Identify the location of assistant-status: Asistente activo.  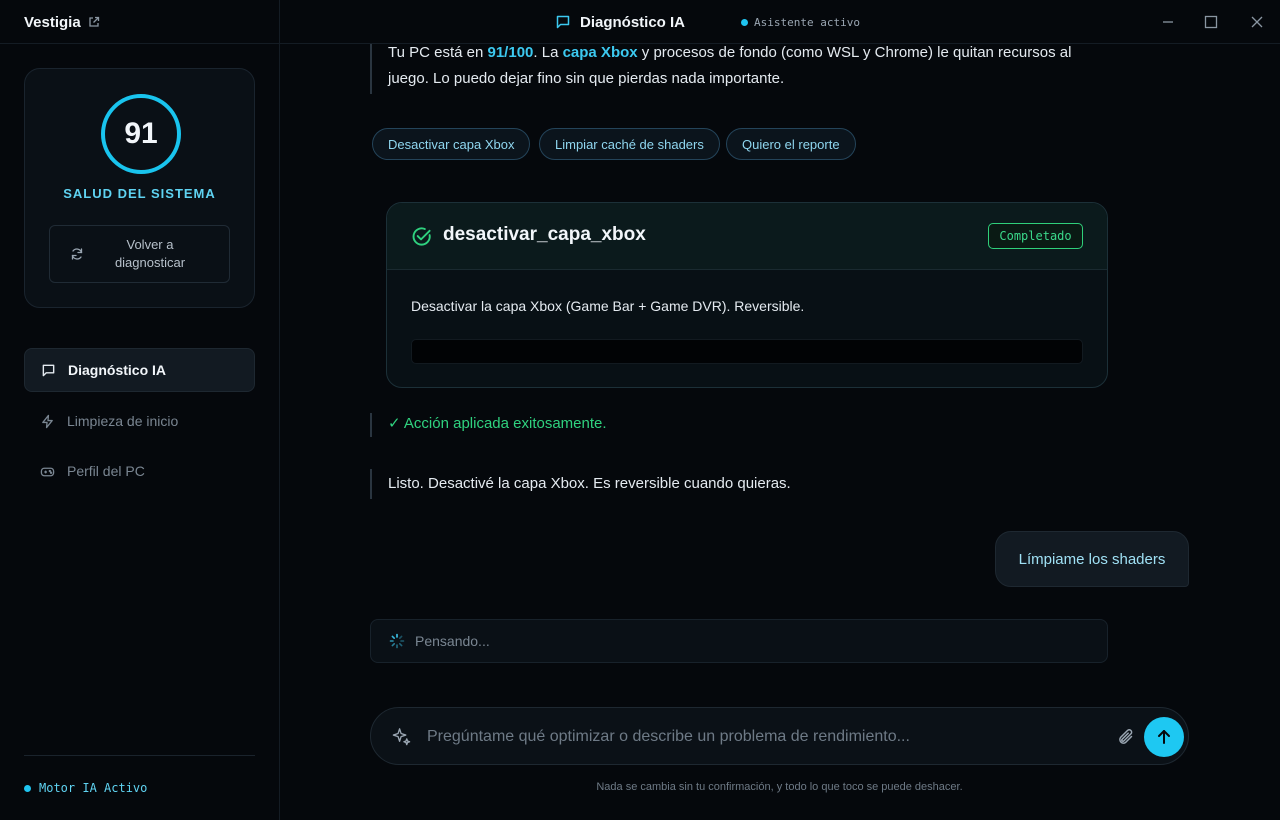
(800, 22).